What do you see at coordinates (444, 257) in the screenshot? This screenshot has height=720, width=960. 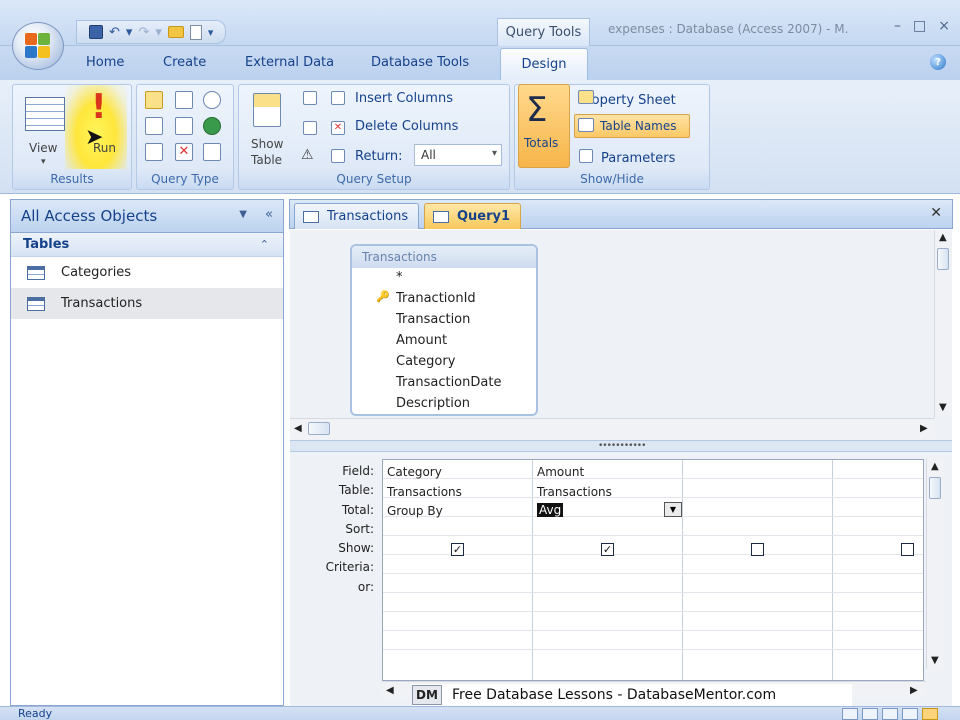 I see `field-list-title: Transactions` at bounding box center [444, 257].